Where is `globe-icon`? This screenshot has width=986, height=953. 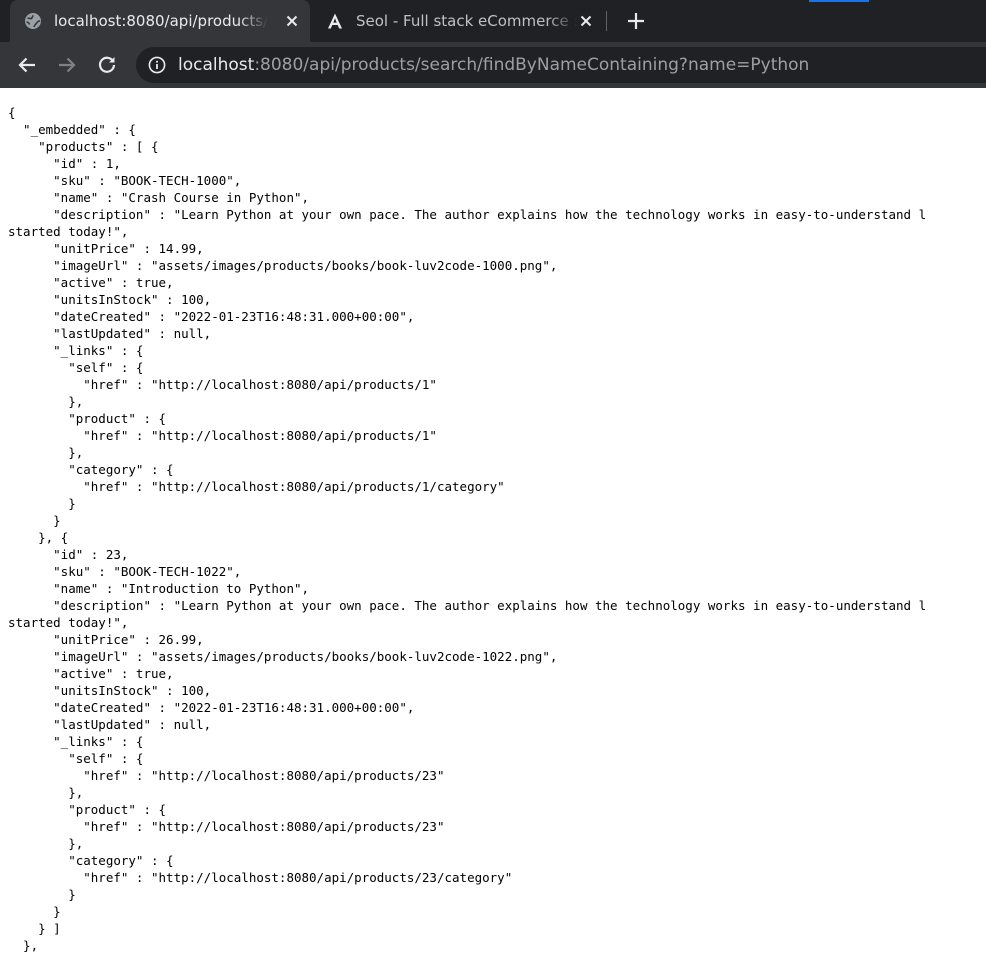 globe-icon is located at coordinates (33, 21).